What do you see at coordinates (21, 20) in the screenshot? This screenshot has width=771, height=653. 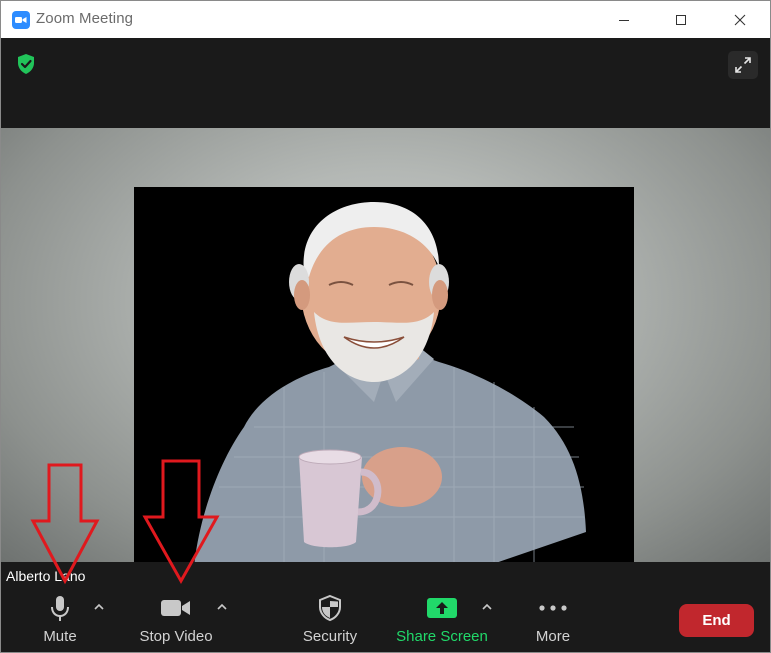 I see `zoom-logo-icon` at bounding box center [21, 20].